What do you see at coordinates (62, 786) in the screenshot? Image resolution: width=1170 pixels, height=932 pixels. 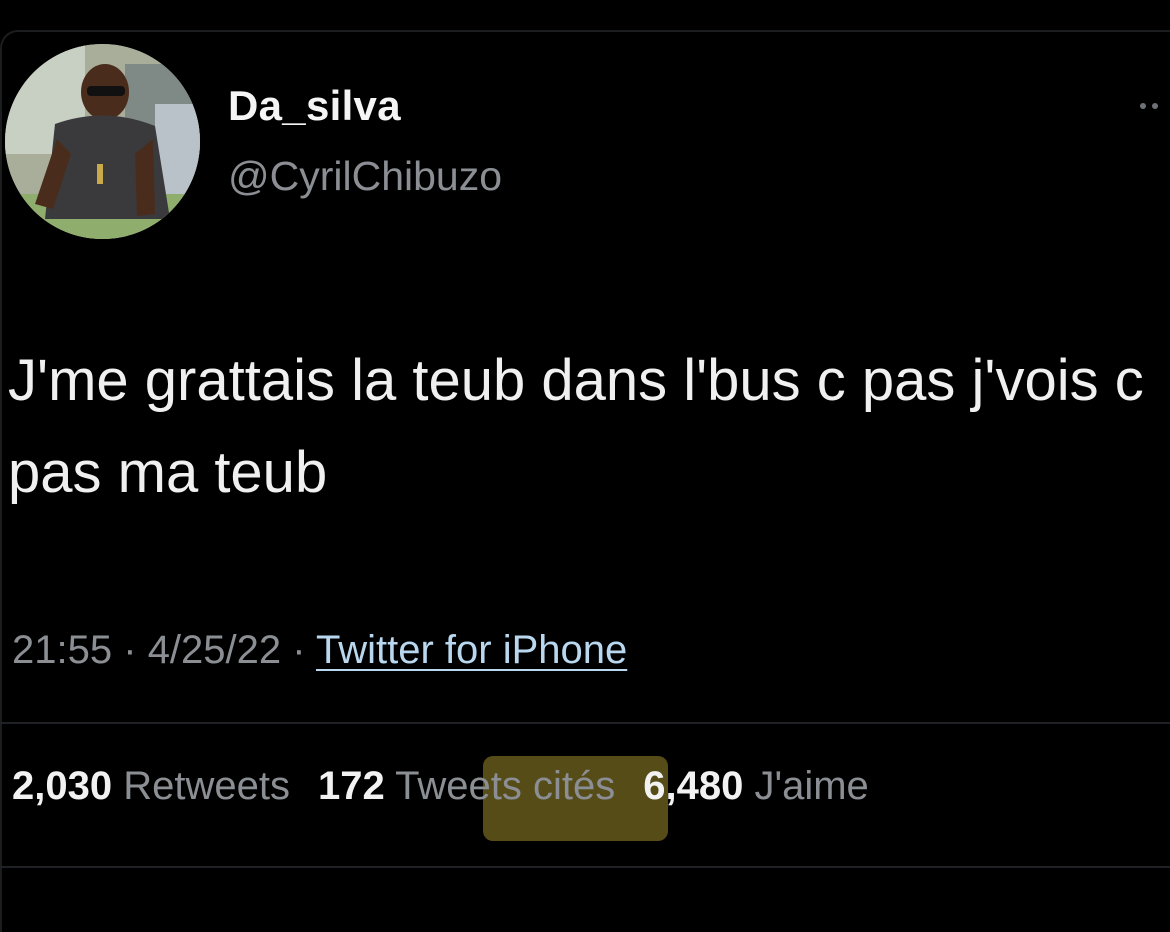 I see `retweets-count: 2,030` at bounding box center [62, 786].